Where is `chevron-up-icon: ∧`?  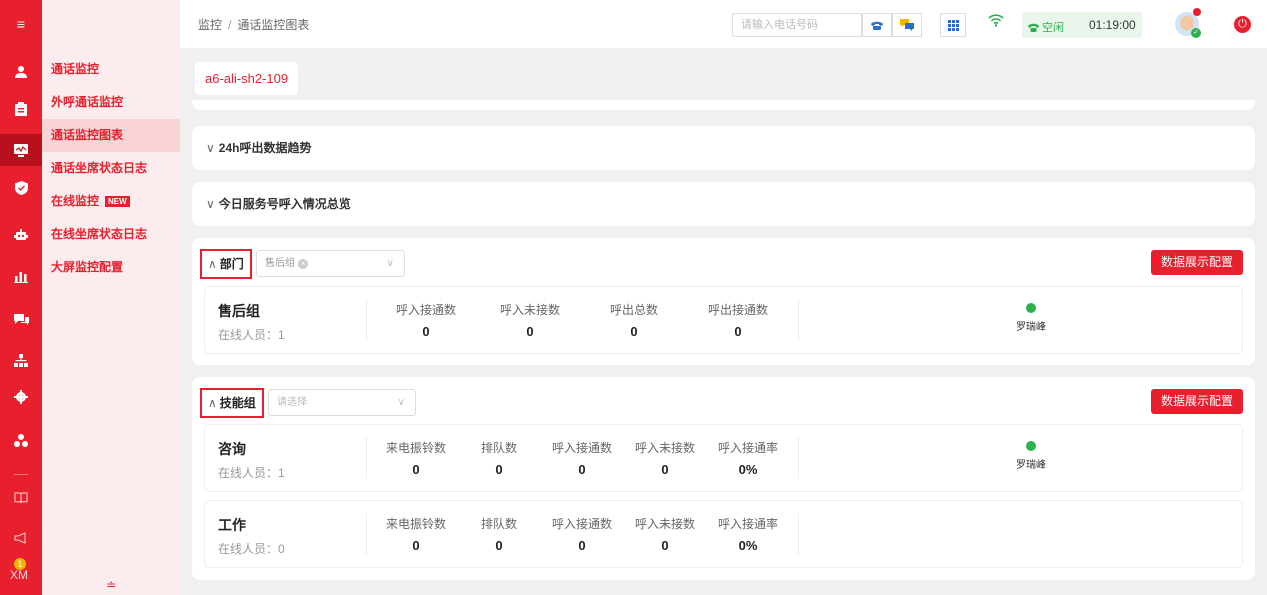 chevron-up-icon: ∧ is located at coordinates (212, 264).